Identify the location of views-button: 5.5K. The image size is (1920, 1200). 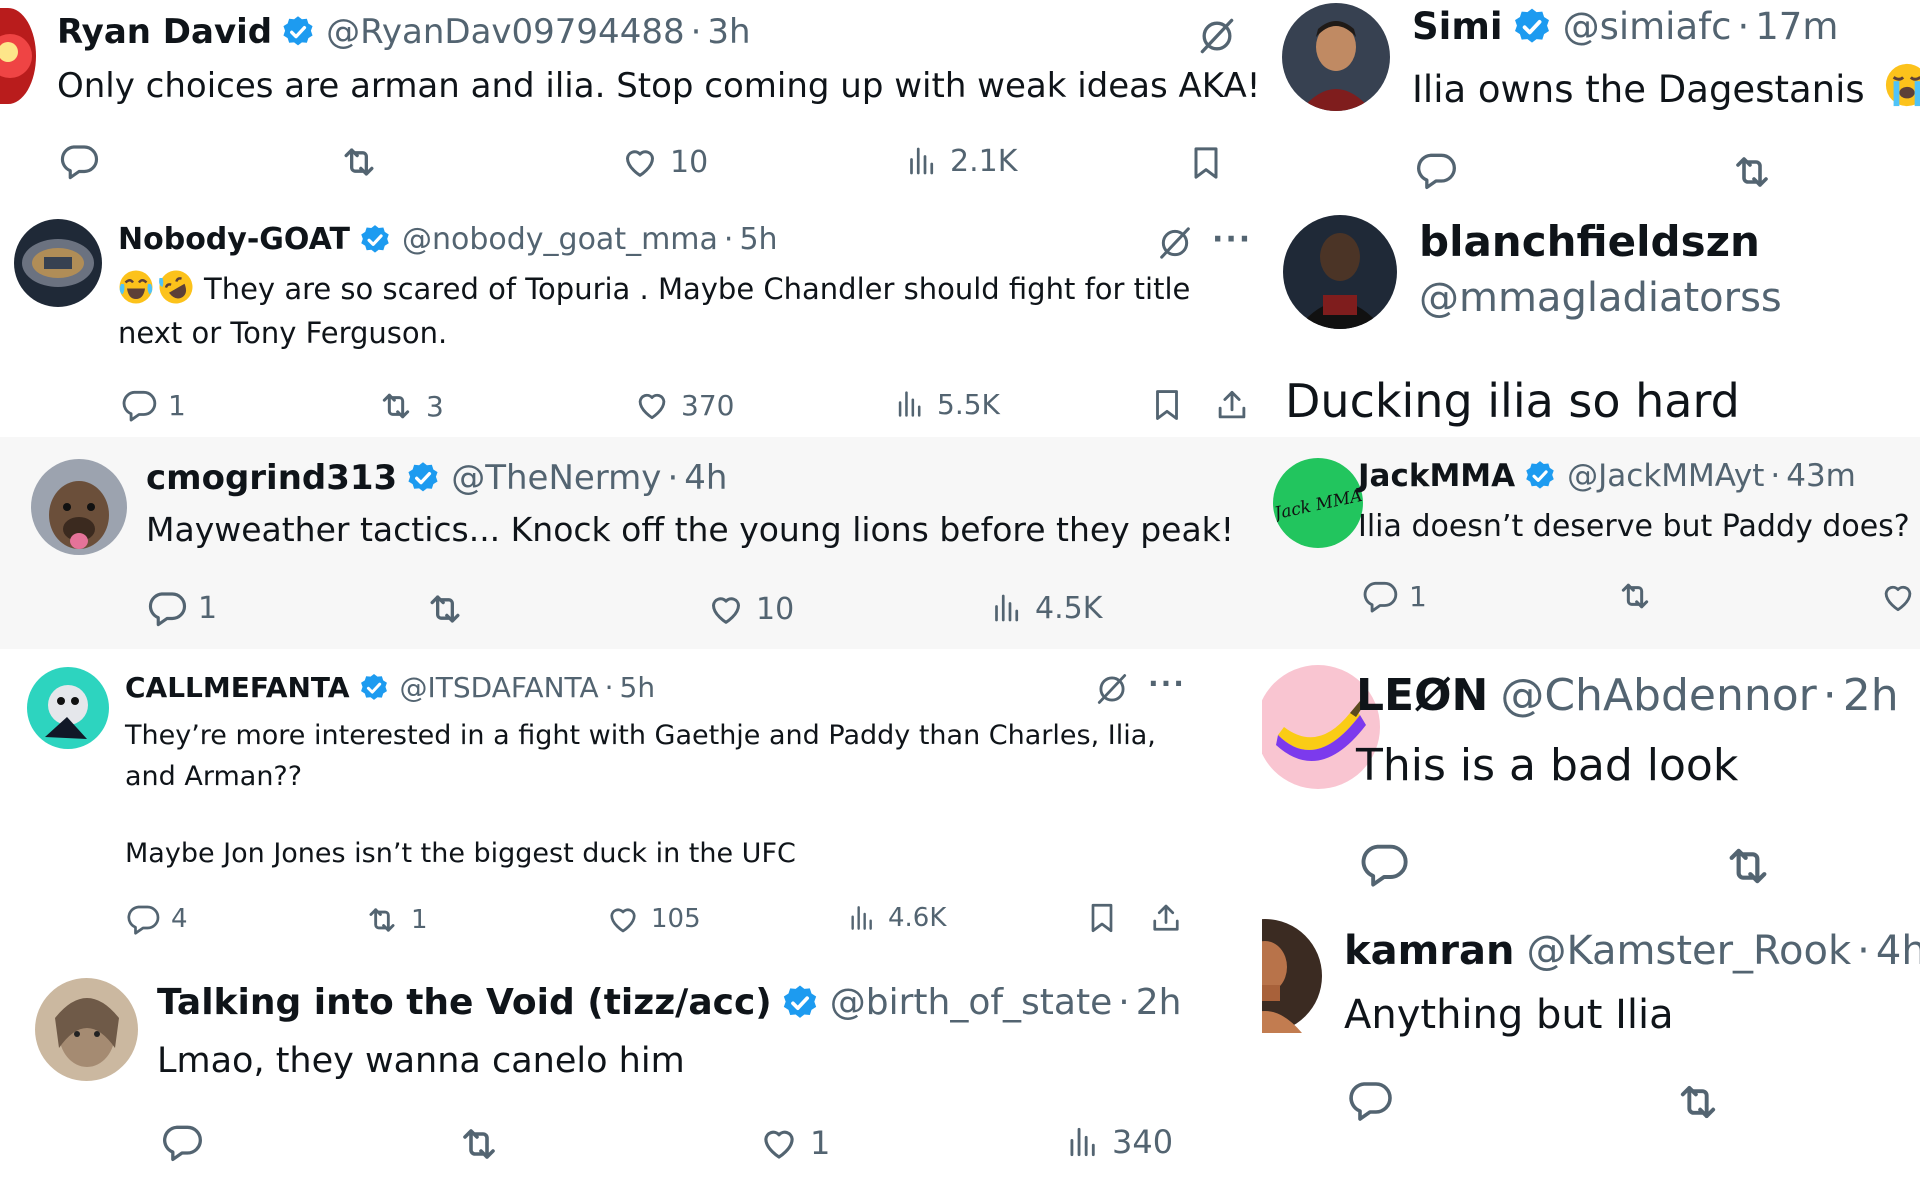
(946, 404).